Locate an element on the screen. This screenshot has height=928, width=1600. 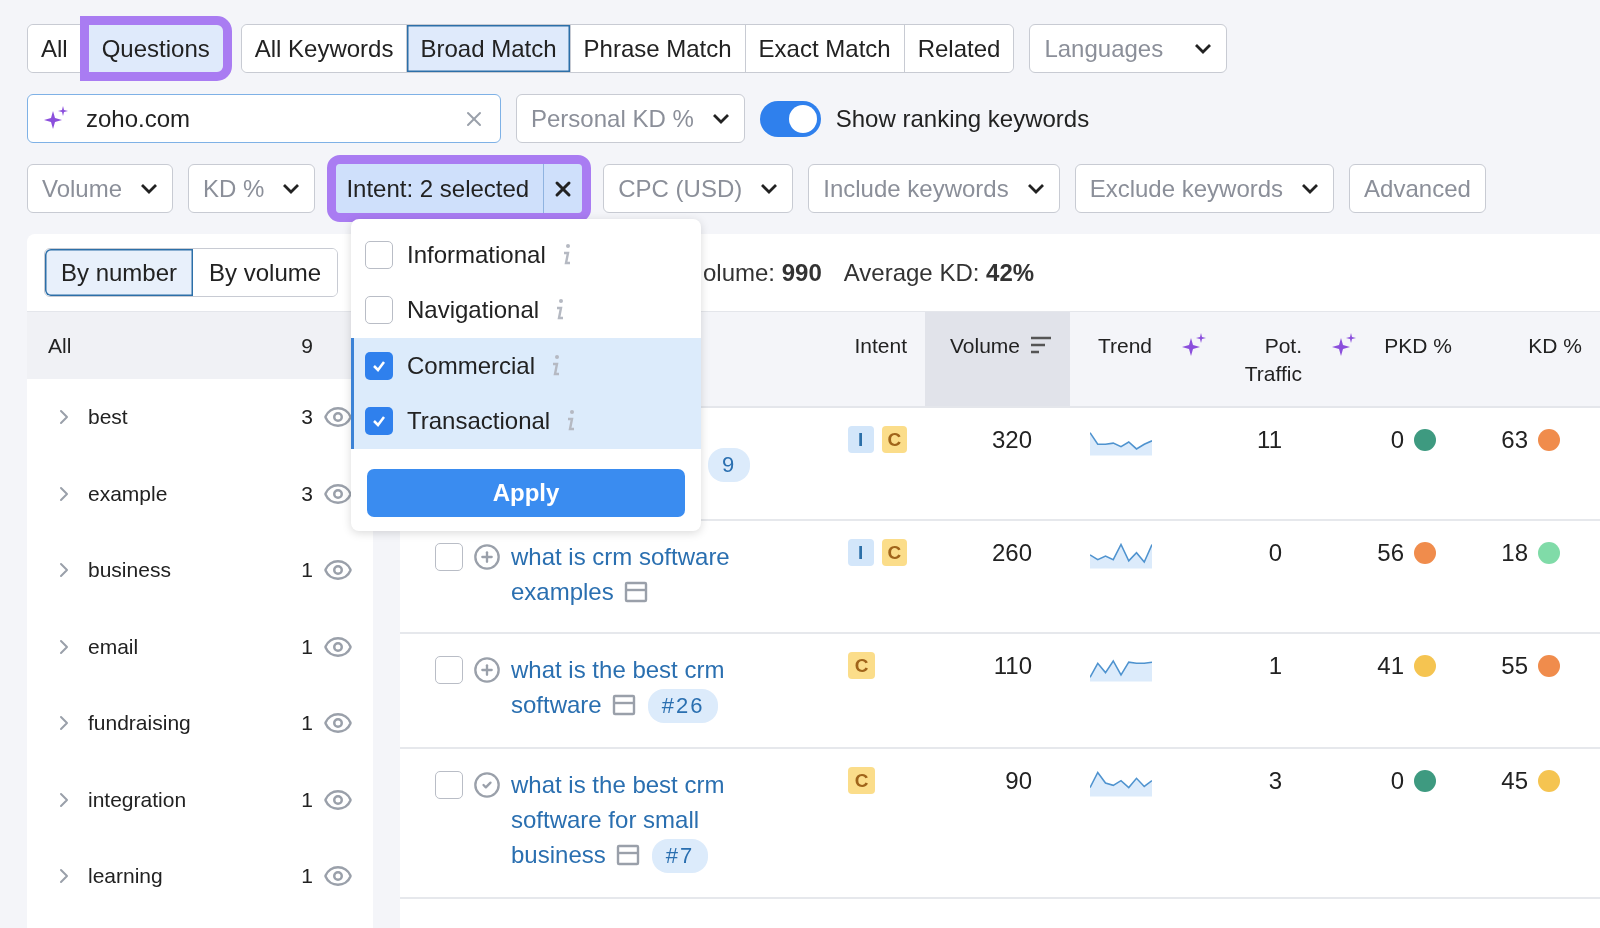
column-title: Intent is located at coordinates (880, 346).